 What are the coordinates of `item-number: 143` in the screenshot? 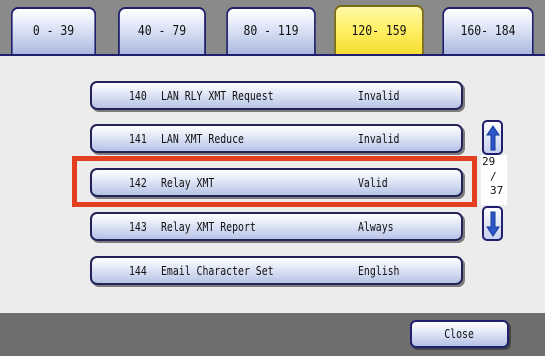 It's located at (138, 227).